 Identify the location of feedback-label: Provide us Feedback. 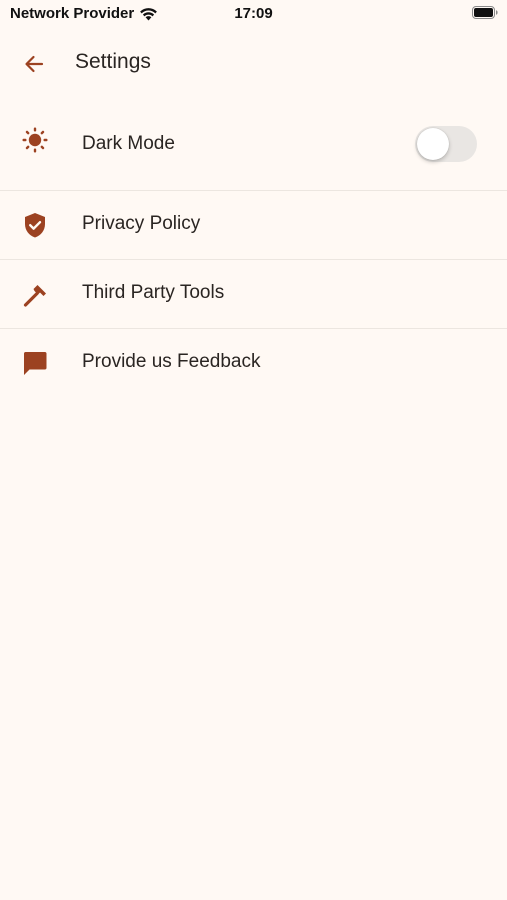
(171, 361).